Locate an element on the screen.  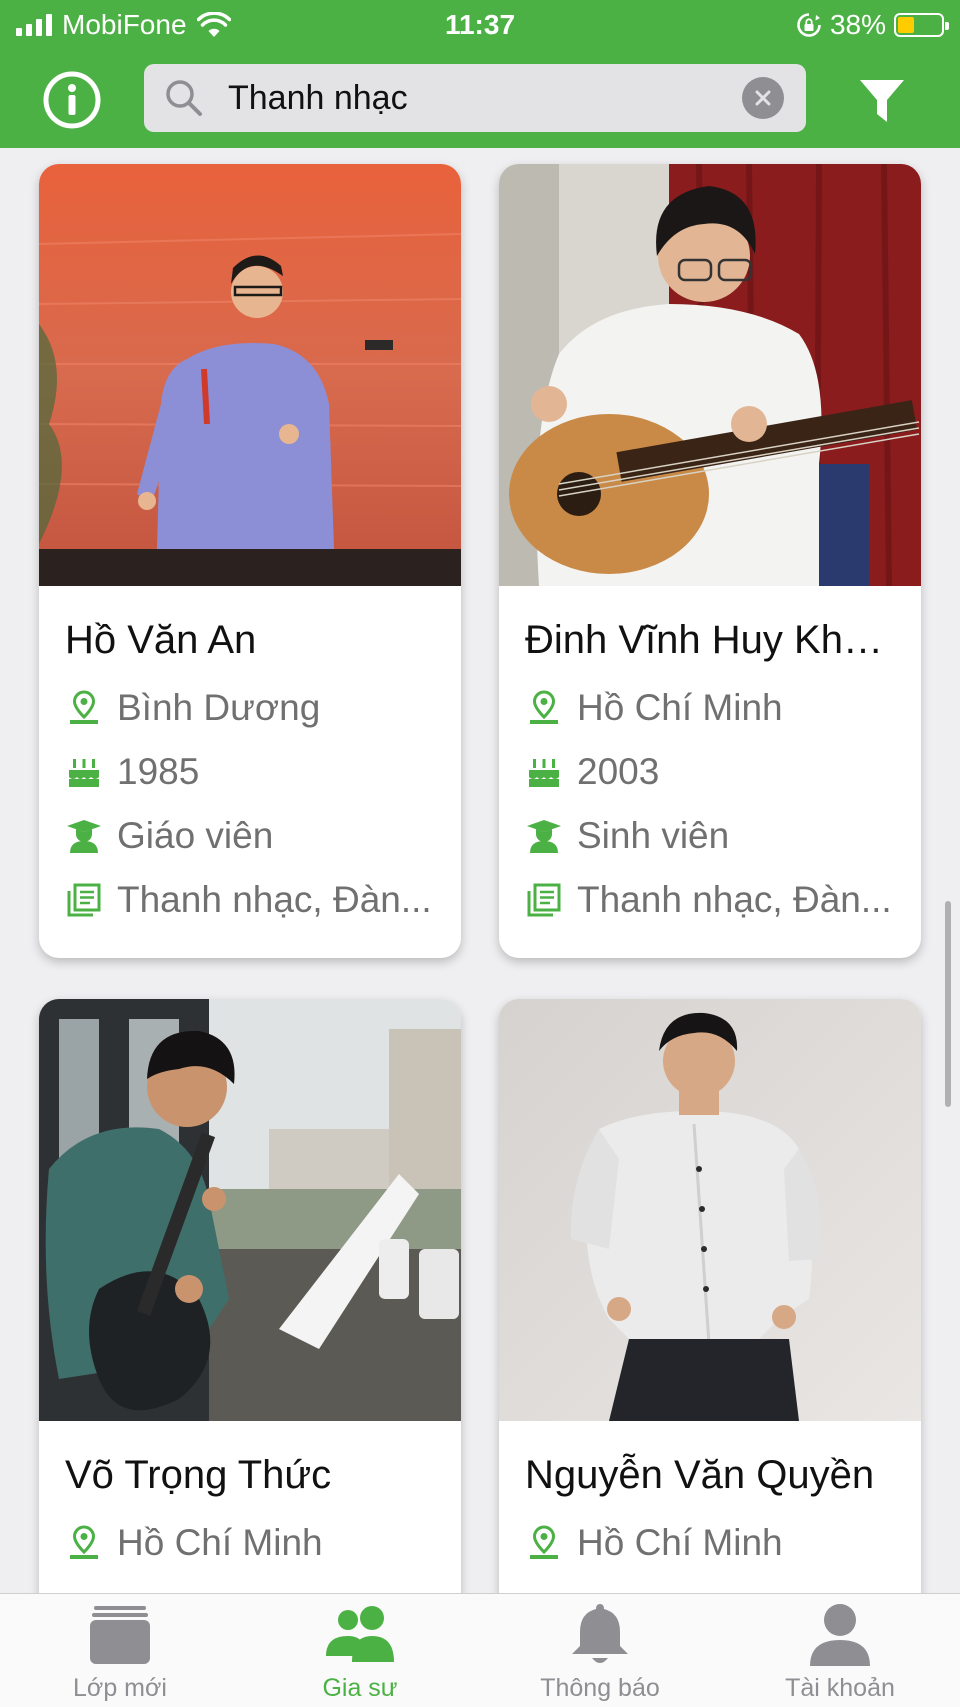
clear-icon is located at coordinates (763, 98).